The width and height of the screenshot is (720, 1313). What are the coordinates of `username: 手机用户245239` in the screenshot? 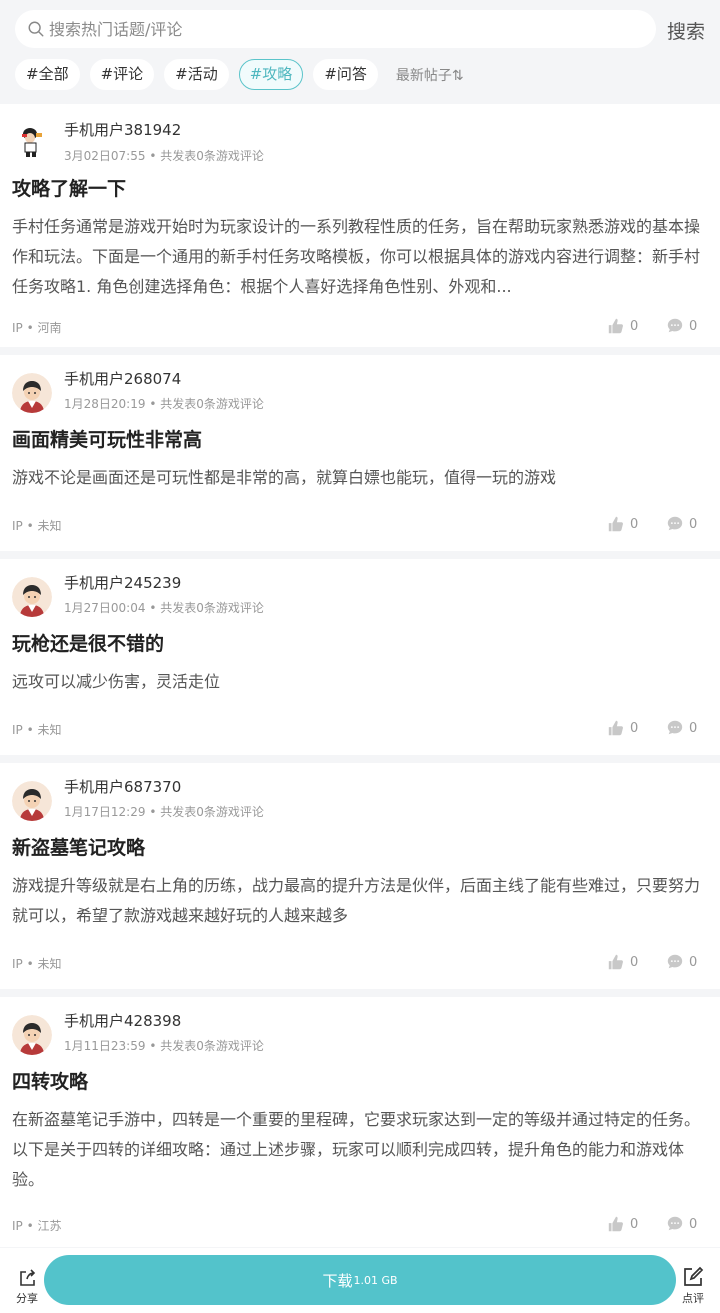 It's located at (122, 582).